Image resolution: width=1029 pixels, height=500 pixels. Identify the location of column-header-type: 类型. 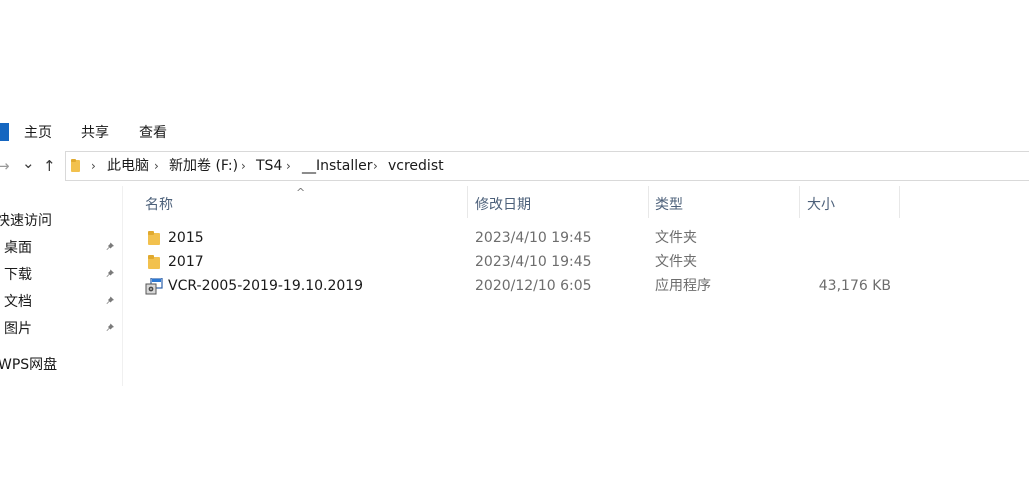
(669, 205).